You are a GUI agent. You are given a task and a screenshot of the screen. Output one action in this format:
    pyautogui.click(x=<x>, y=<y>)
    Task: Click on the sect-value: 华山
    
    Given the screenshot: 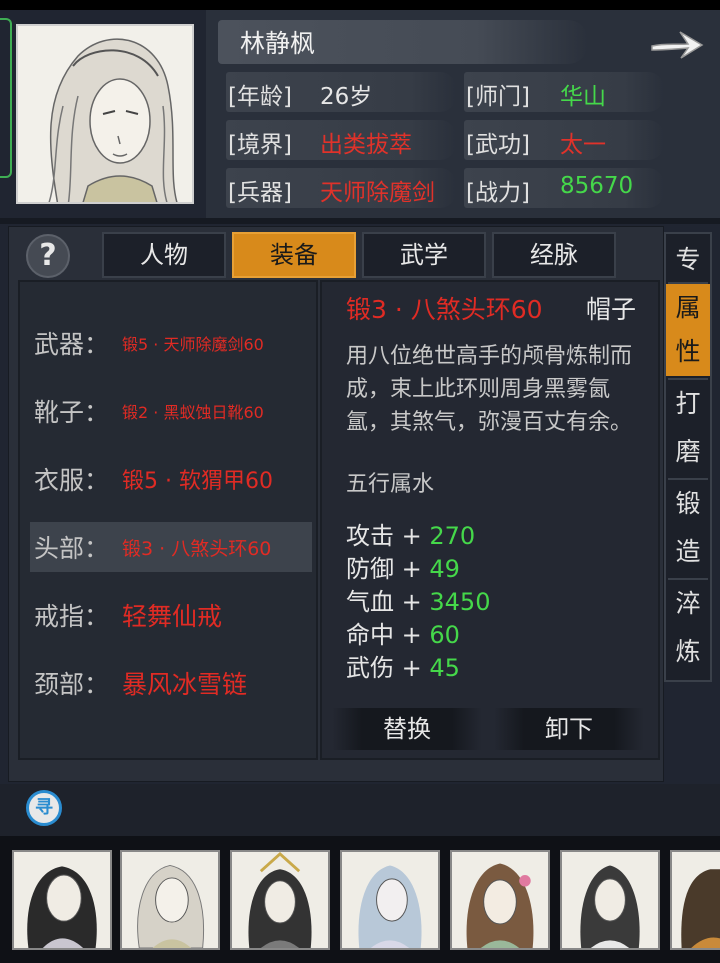 What is the action you would take?
    pyautogui.click(x=583, y=97)
    